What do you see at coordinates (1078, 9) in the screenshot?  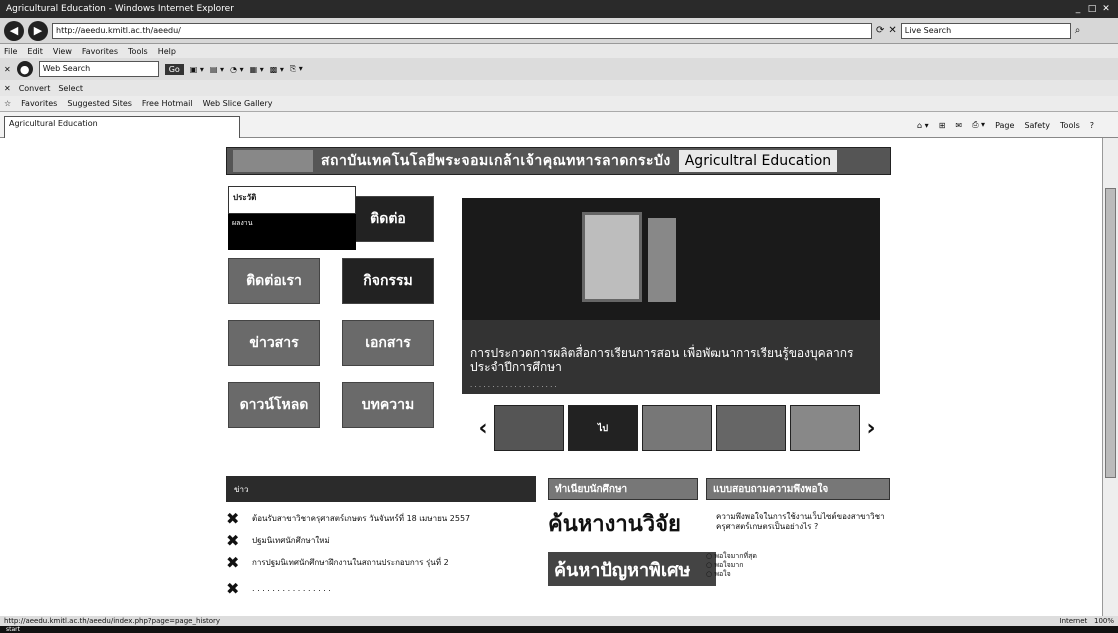 I see `minimize-icon: _` at bounding box center [1078, 9].